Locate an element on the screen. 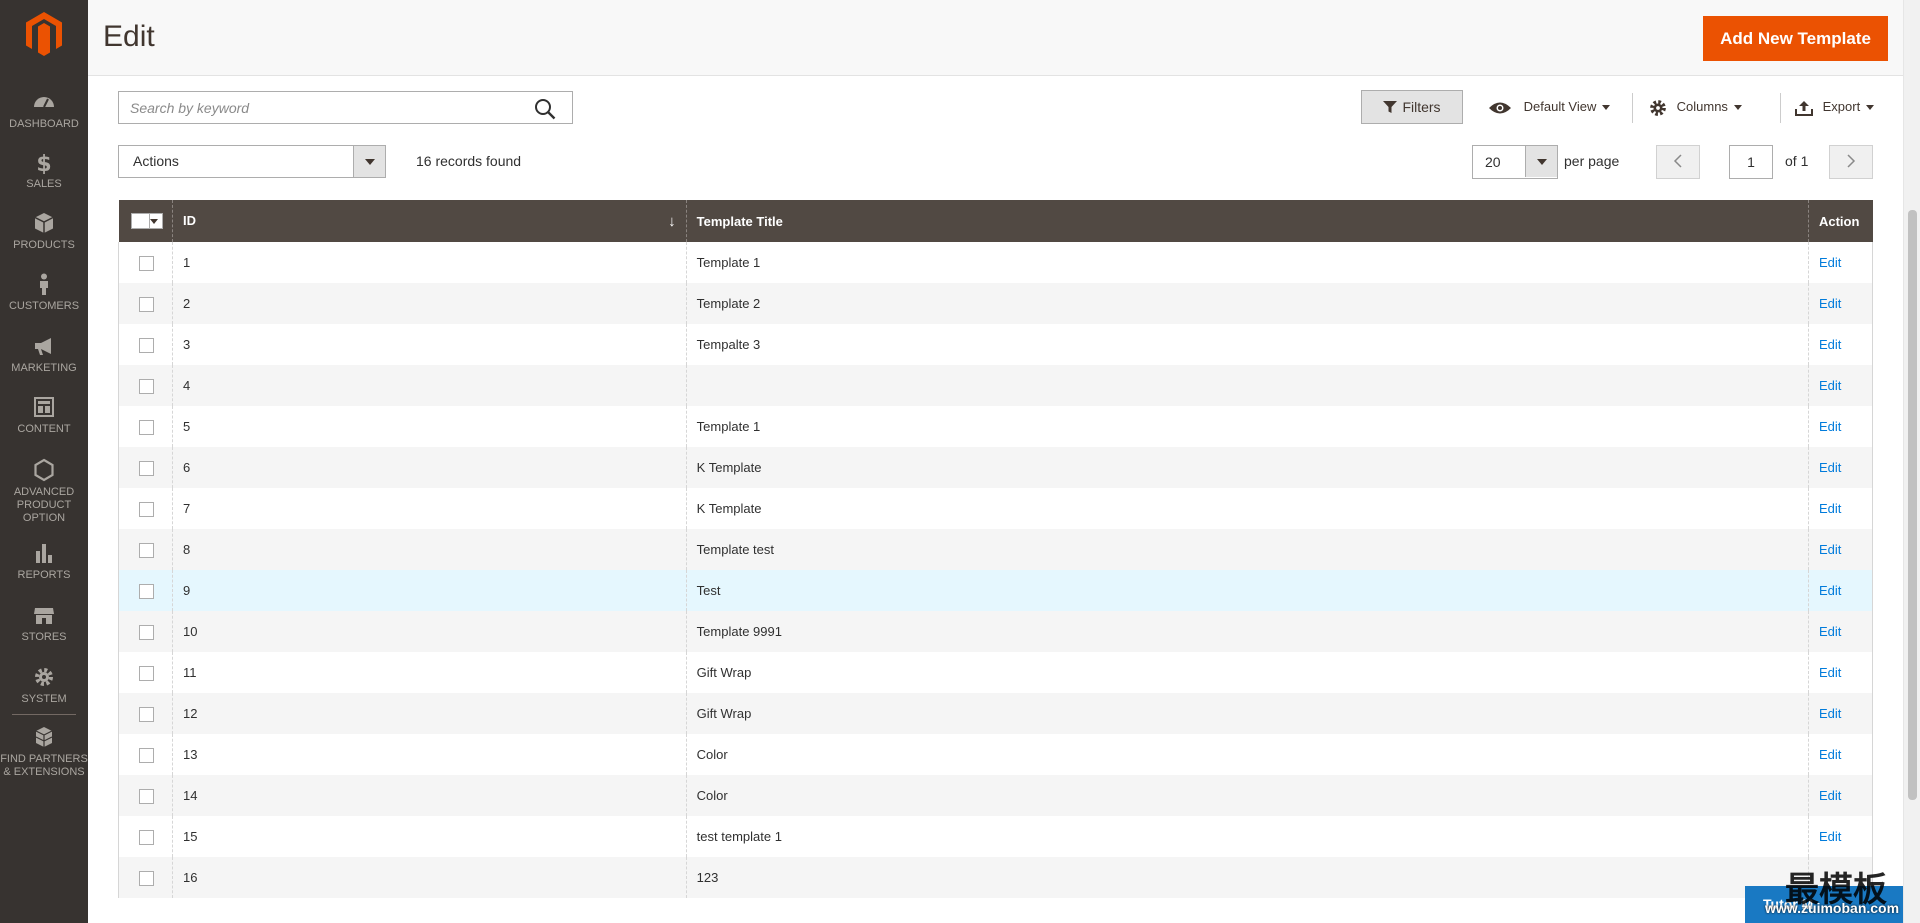 The width and height of the screenshot is (1920, 923). mass-select-checkbox is located at coordinates (146, 221).